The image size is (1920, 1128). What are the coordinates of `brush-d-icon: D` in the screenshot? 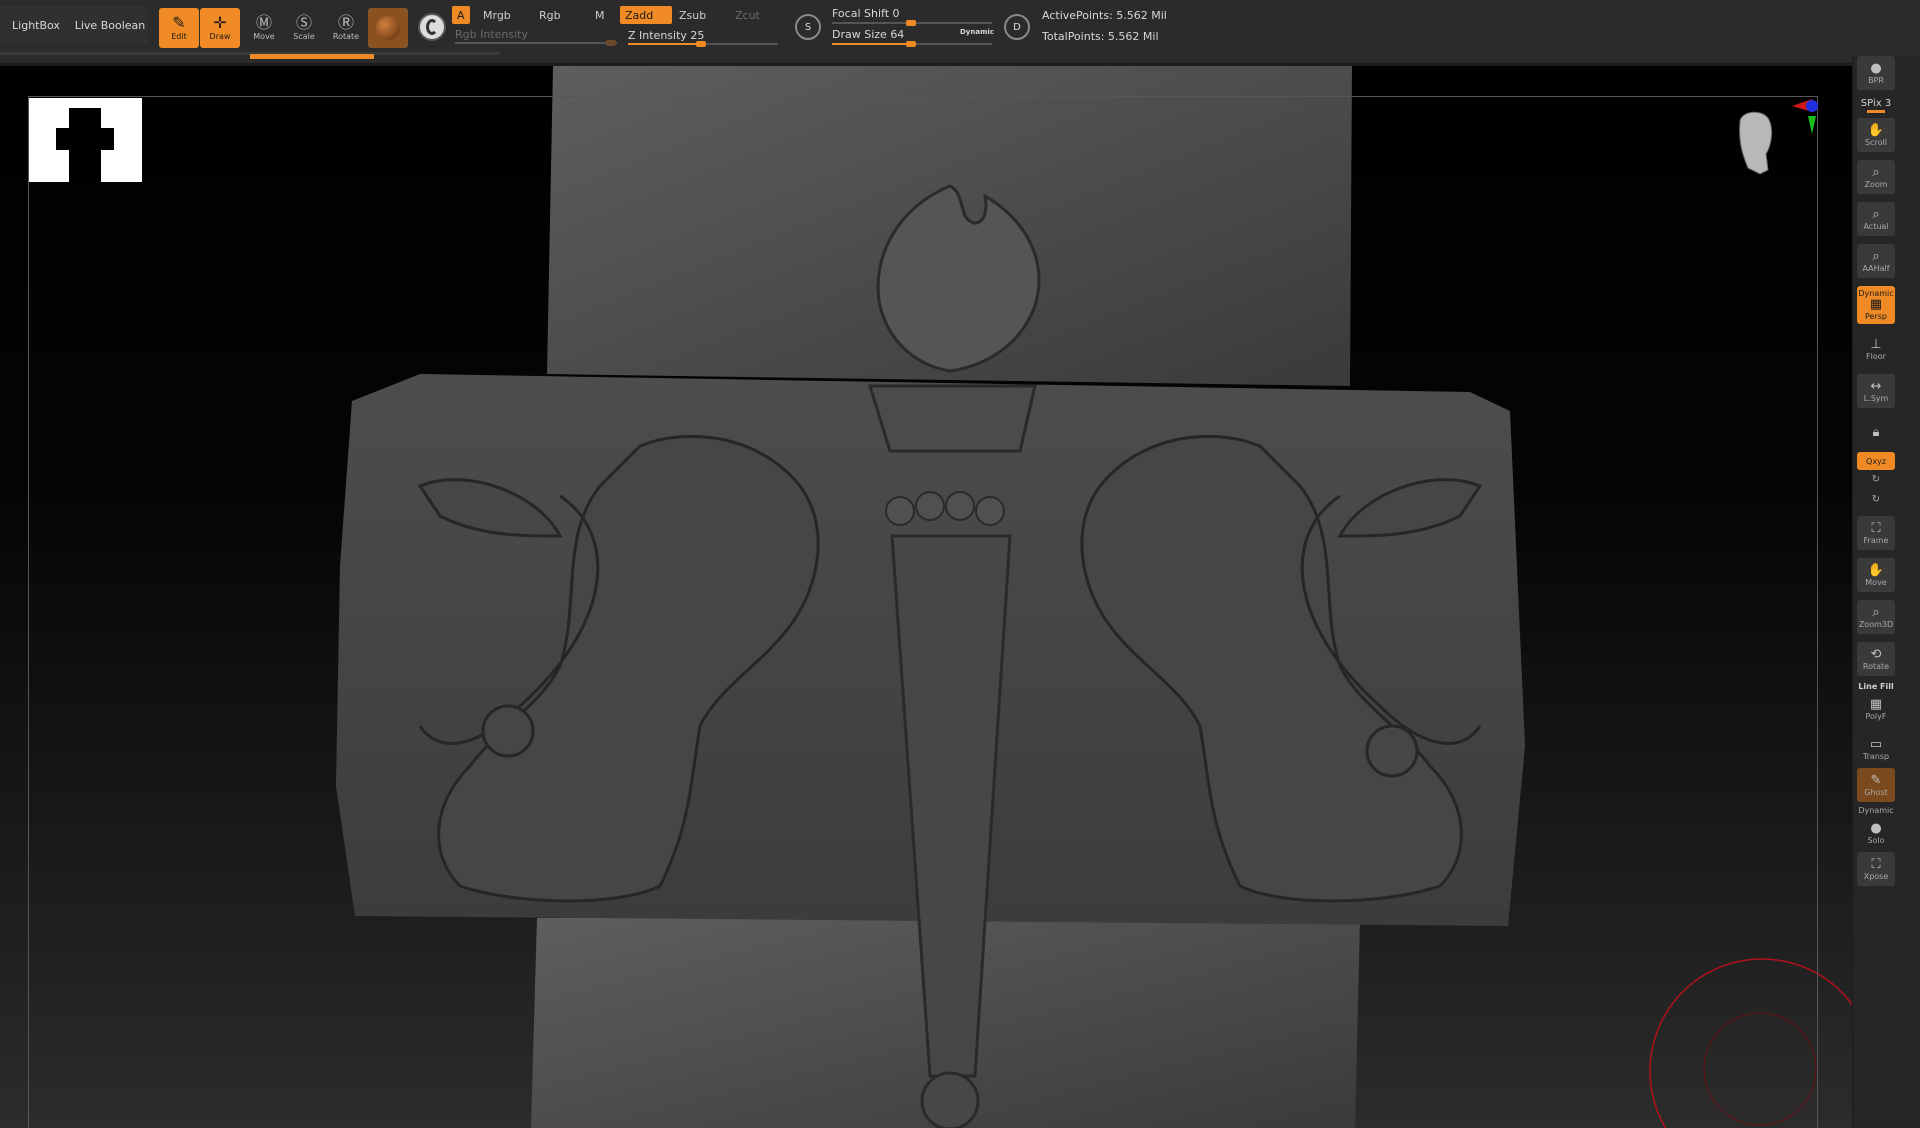 It's located at (1017, 27).